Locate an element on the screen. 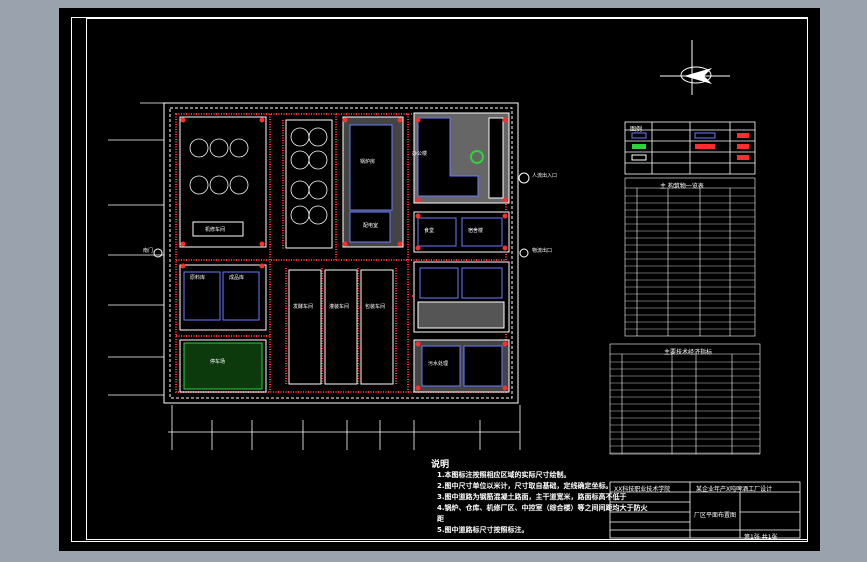  note-line: 4.锅炉、仓库、机修厂区、中控室（综合楼）等之间间距均大于防火 is located at coordinates (542, 508).